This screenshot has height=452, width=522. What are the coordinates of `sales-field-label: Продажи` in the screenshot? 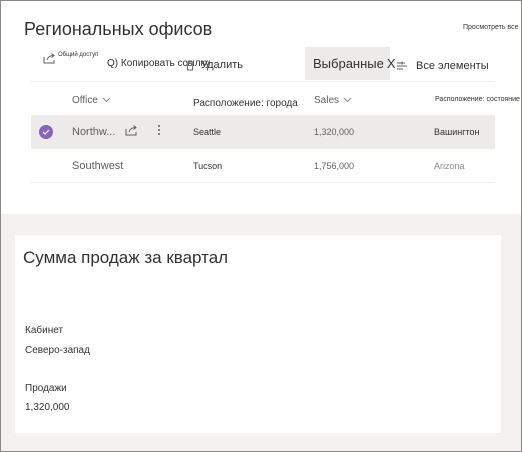 It's located at (46, 388).